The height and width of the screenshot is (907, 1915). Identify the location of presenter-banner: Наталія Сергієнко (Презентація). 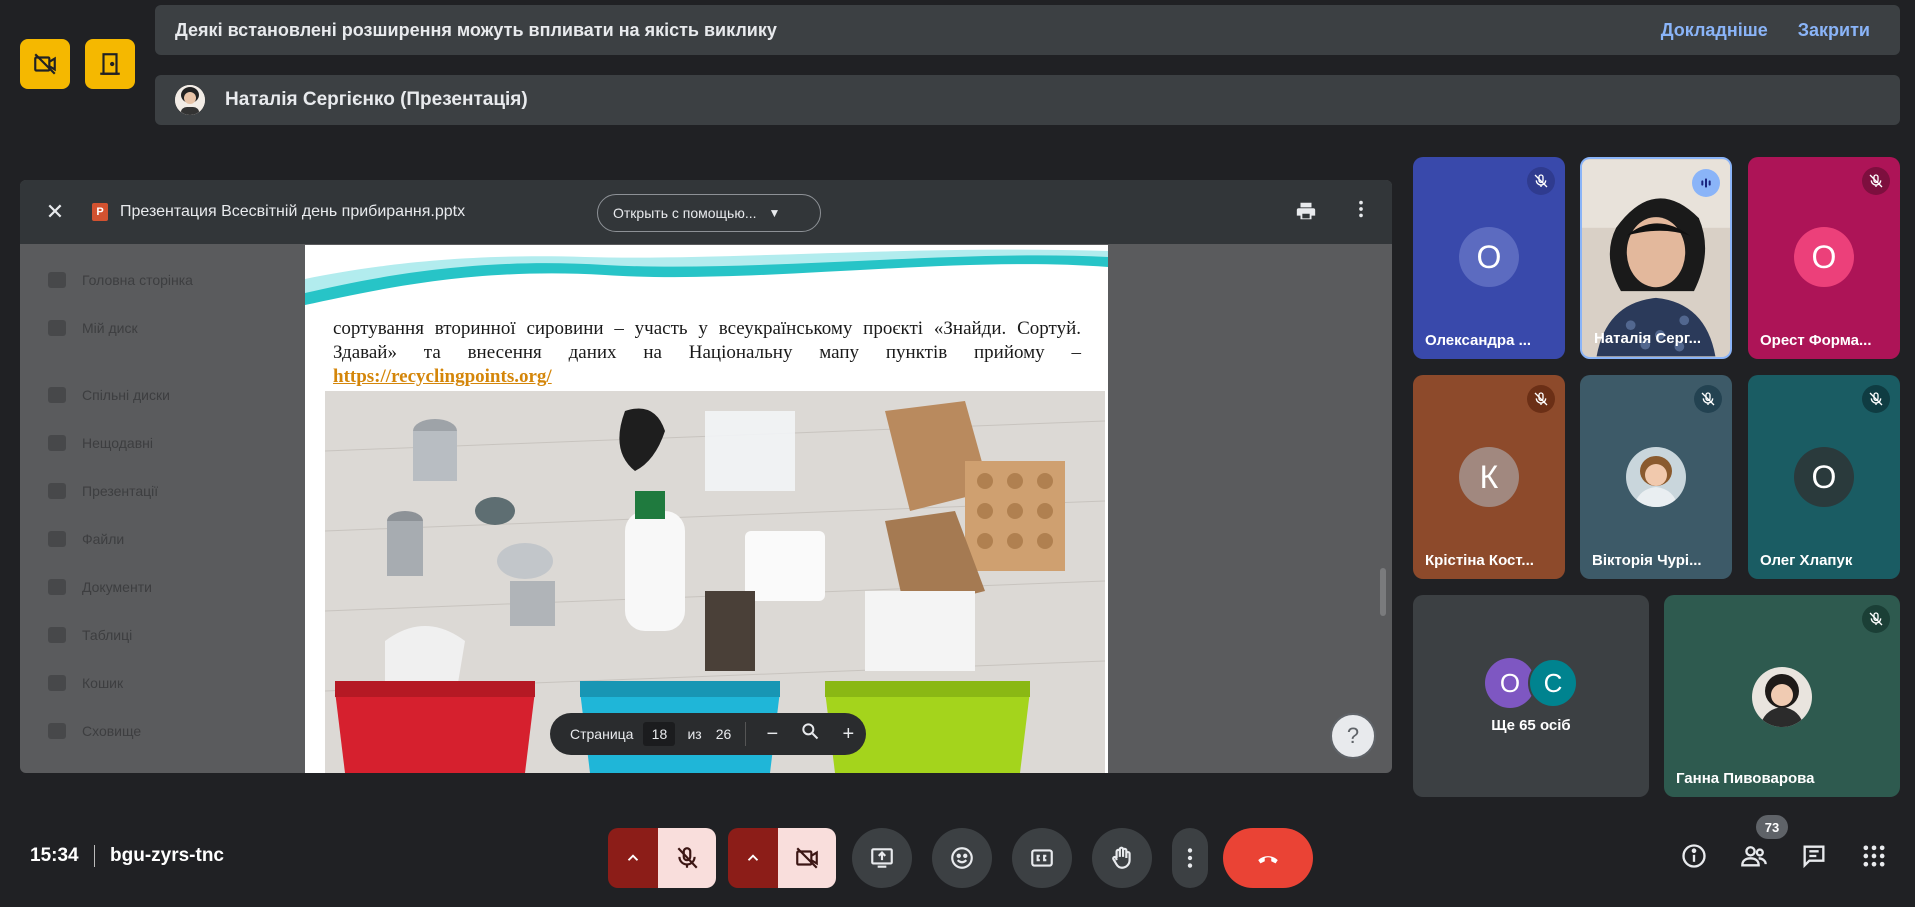
(1027, 100).